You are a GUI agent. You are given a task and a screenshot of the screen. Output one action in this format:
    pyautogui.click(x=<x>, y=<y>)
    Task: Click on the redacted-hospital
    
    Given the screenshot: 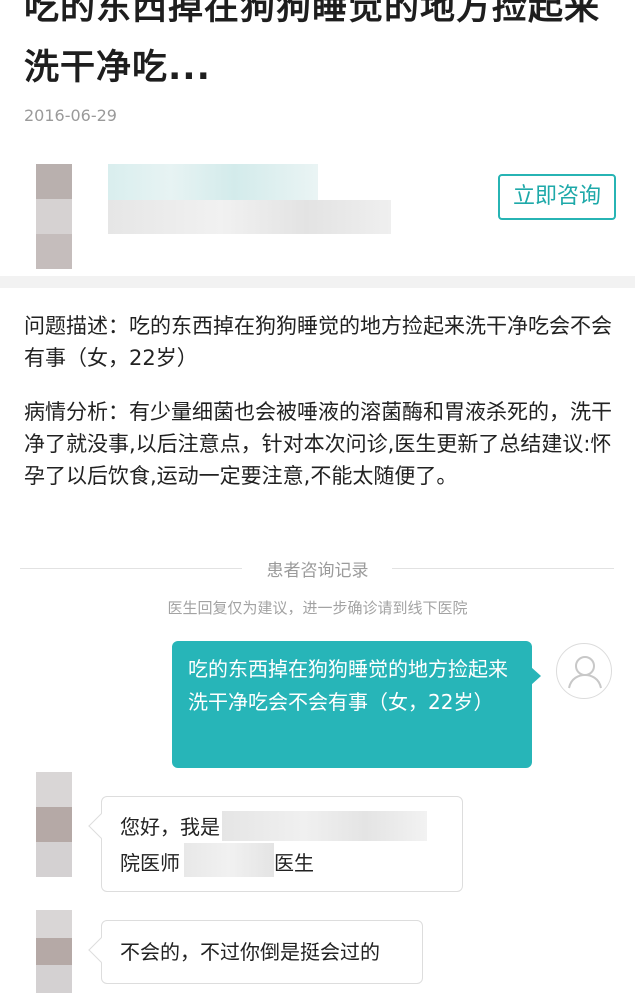 What is the action you would take?
    pyautogui.click(x=324, y=826)
    